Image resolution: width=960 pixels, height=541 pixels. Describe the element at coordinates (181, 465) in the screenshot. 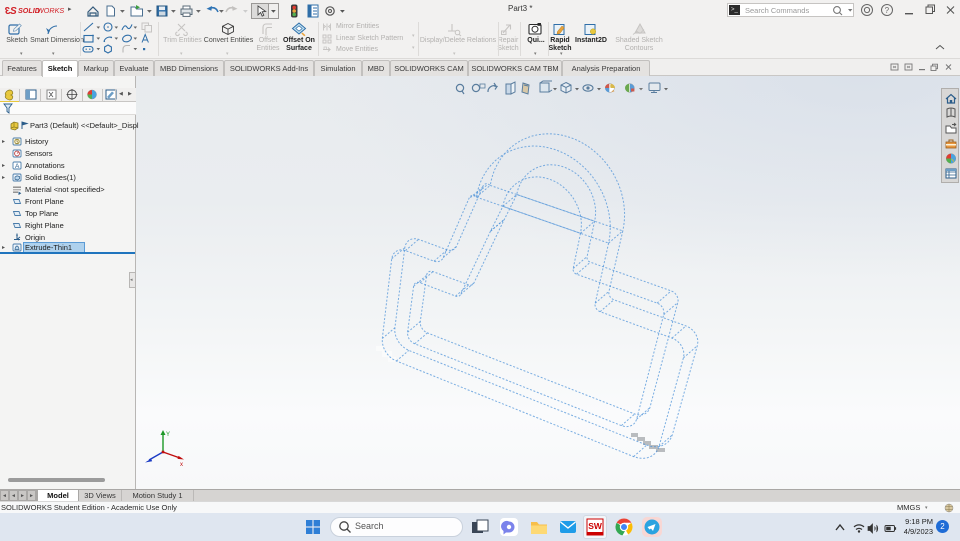

I see `svg-text: x` at that location.